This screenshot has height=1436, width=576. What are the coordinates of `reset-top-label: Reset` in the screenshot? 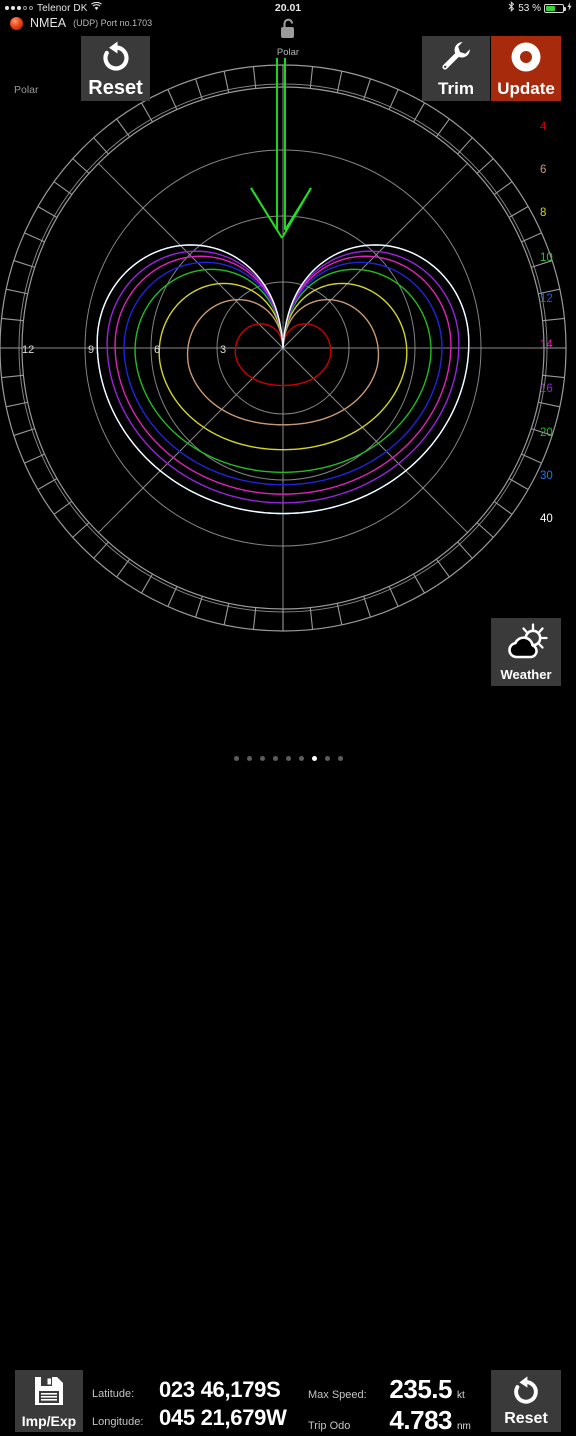 It's located at (115, 87).